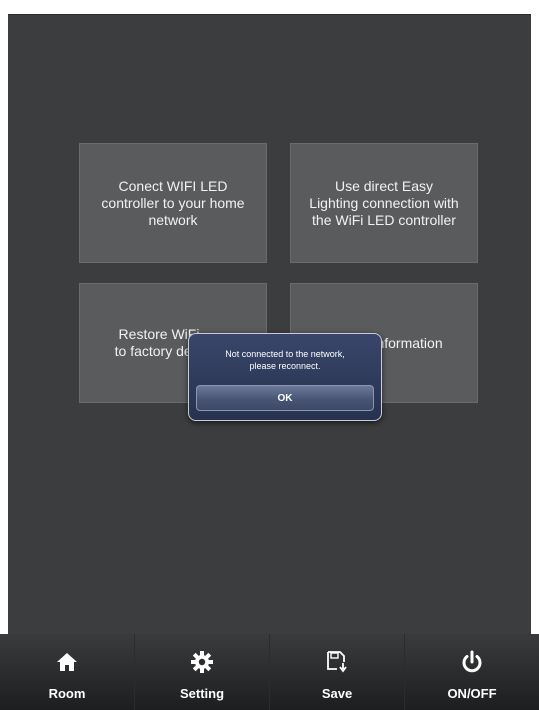 Image resolution: width=539 pixels, height=710 pixels. I want to click on bottom-tab-bar: Room Setting Save ON/OFF, so click(269, 672).